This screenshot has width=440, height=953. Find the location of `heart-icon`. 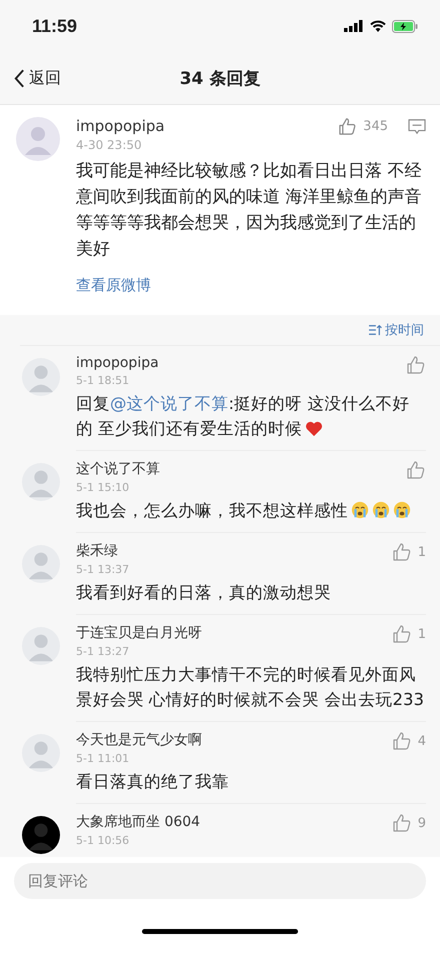

heart-icon is located at coordinates (314, 429).